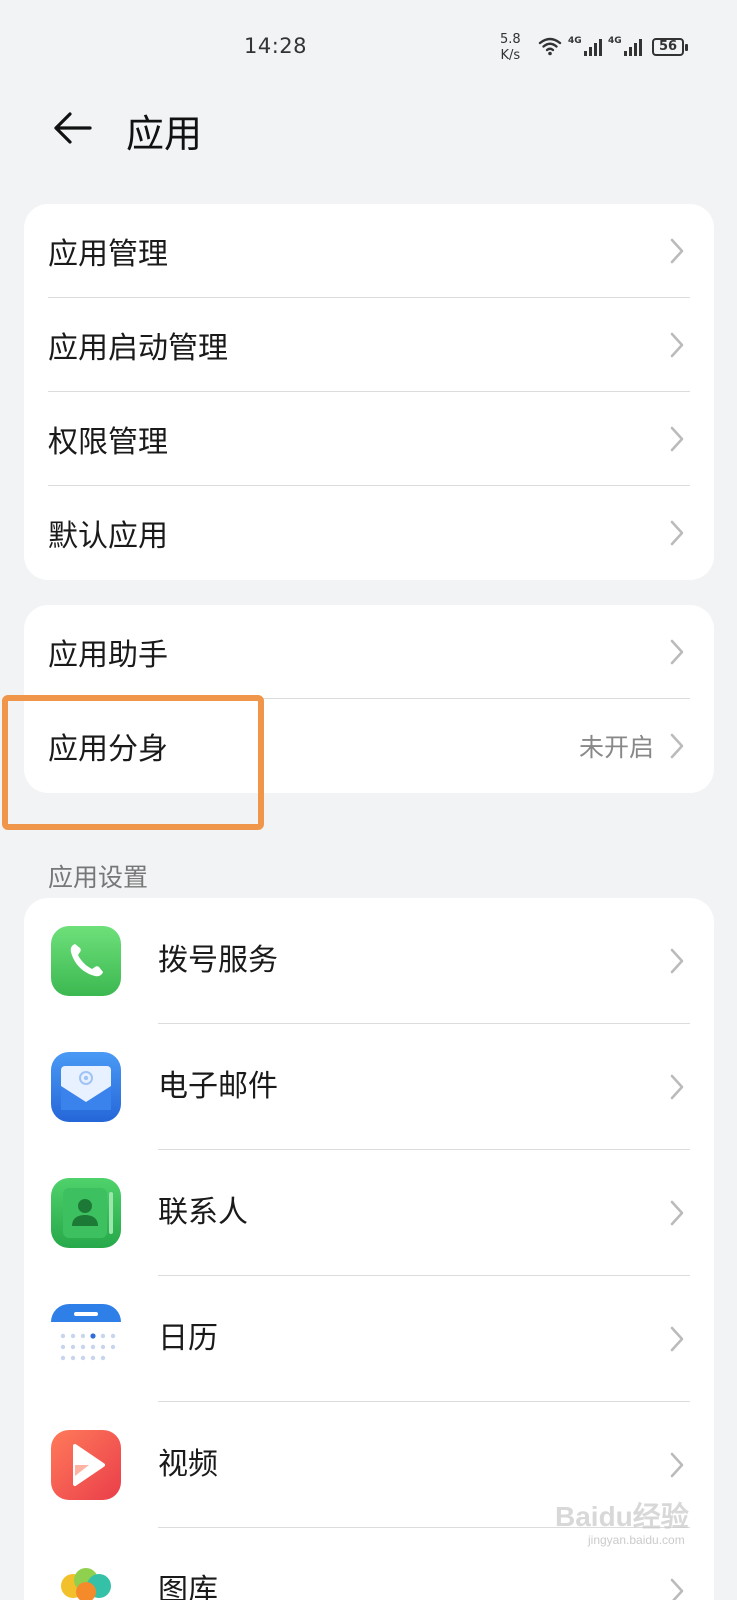 The width and height of the screenshot is (737, 1600). I want to click on watermark-url: jingyan.baidu.com, so click(636, 1540).